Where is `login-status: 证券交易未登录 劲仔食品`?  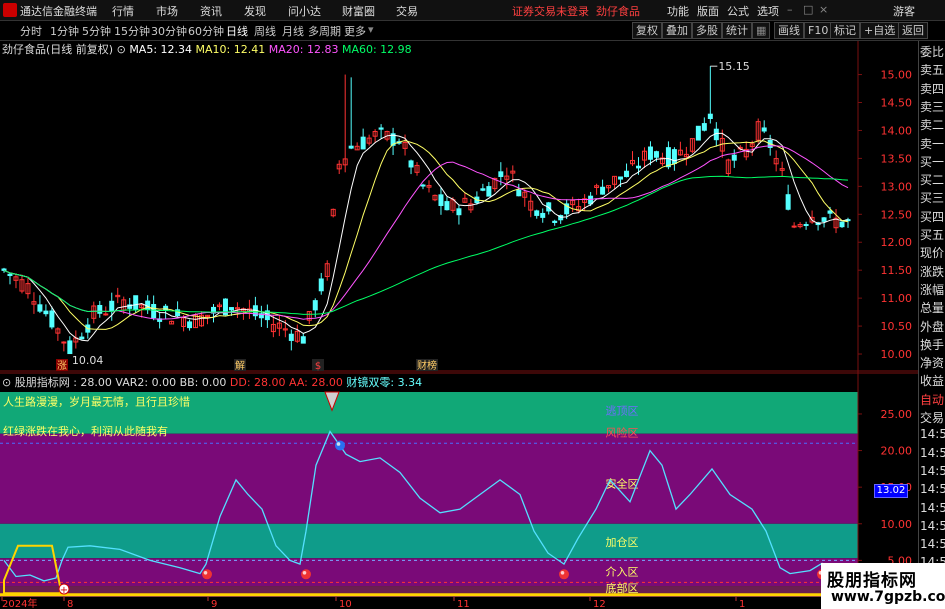 login-status: 证券交易未登录 劲仔食品 is located at coordinates (576, 11).